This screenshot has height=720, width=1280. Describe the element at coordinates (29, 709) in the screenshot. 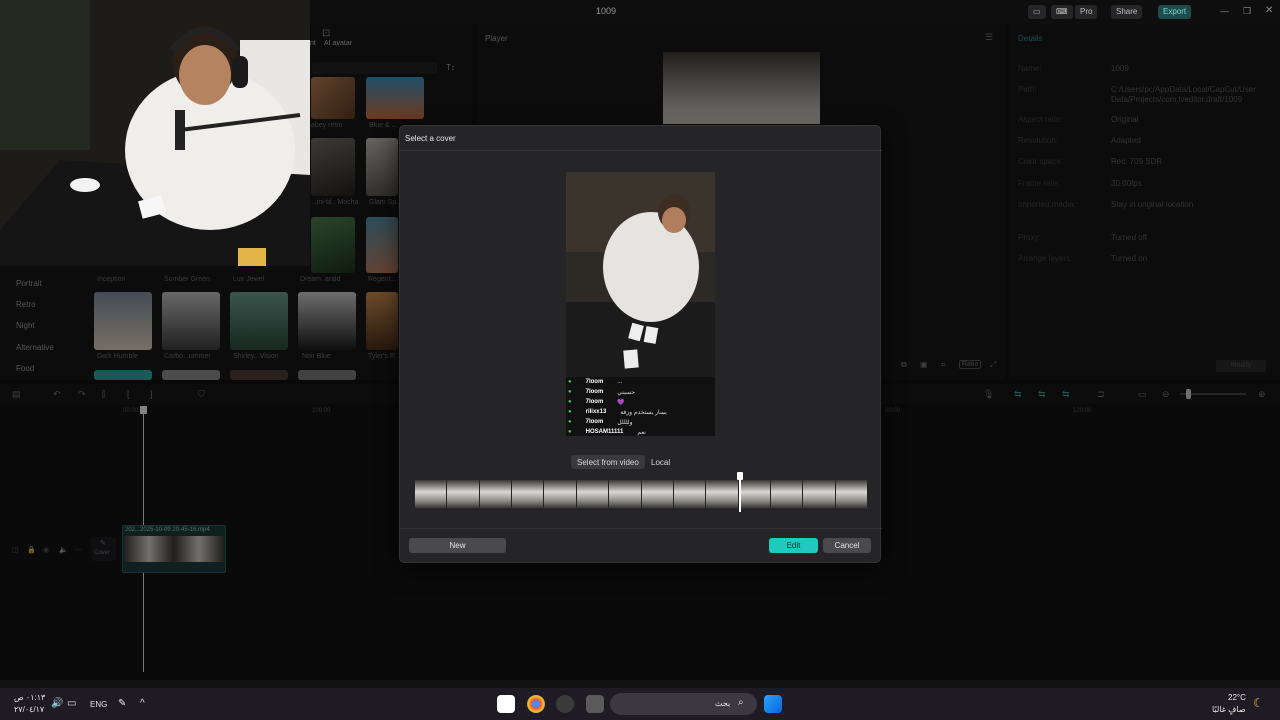

I see `clock-date: ٢٧/٠٤/١٧` at that location.